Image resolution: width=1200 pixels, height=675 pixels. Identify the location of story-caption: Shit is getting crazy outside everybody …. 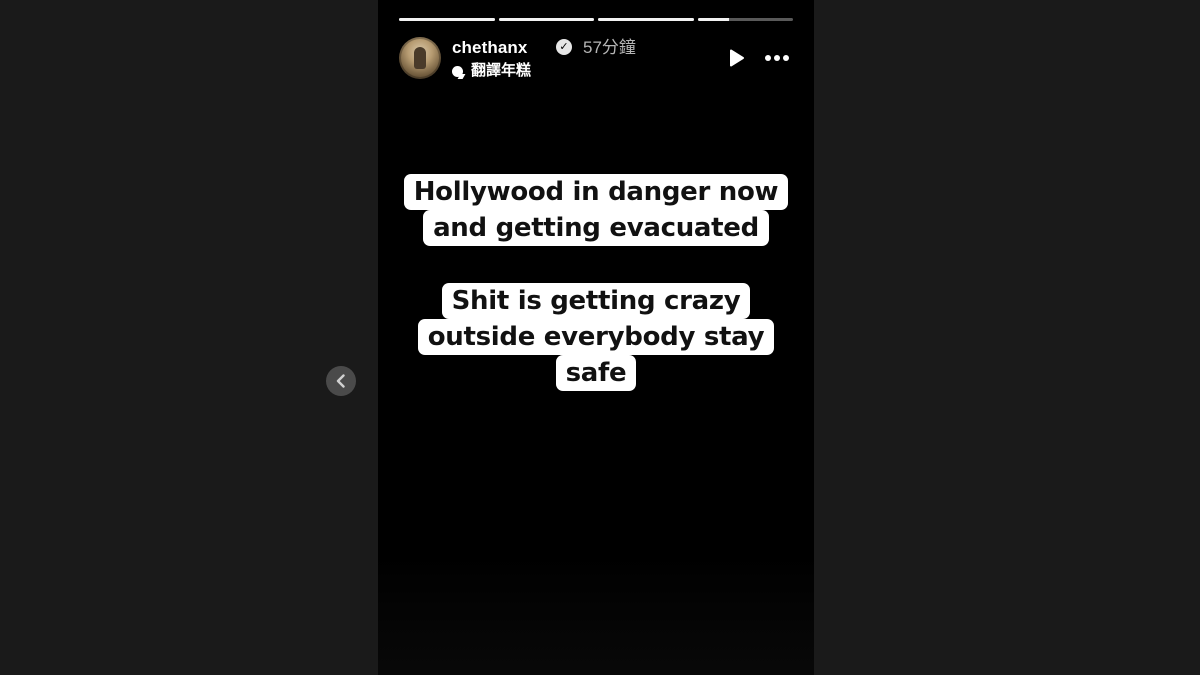
(596, 337).